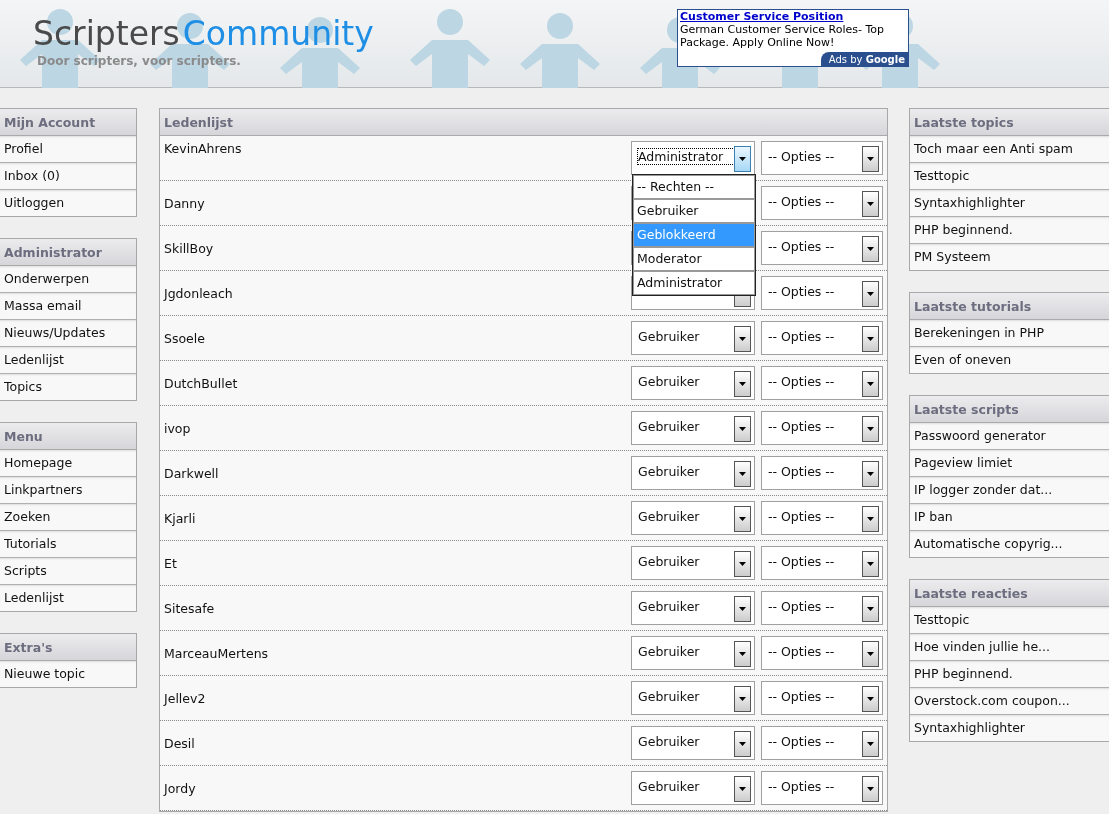  Describe the element at coordinates (203, 148) in the screenshot. I see `member-name: KevinAhrens` at that location.